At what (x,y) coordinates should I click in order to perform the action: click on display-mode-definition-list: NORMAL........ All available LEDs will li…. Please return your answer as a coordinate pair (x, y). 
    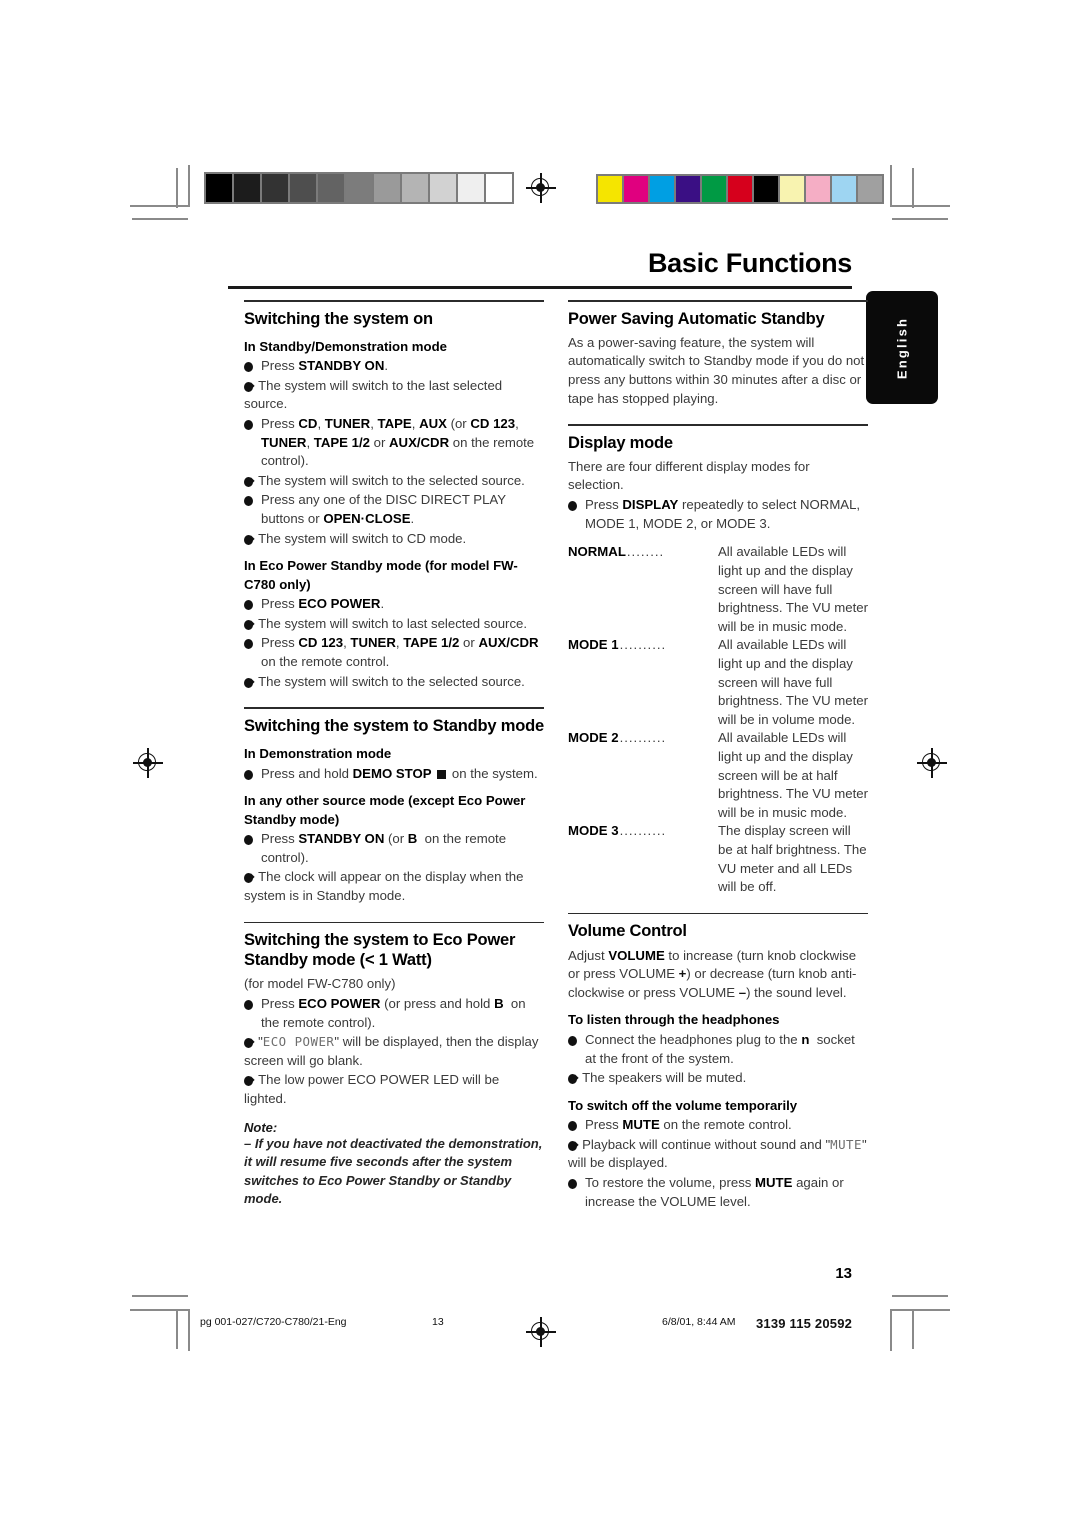
    Looking at the image, I should click on (718, 720).